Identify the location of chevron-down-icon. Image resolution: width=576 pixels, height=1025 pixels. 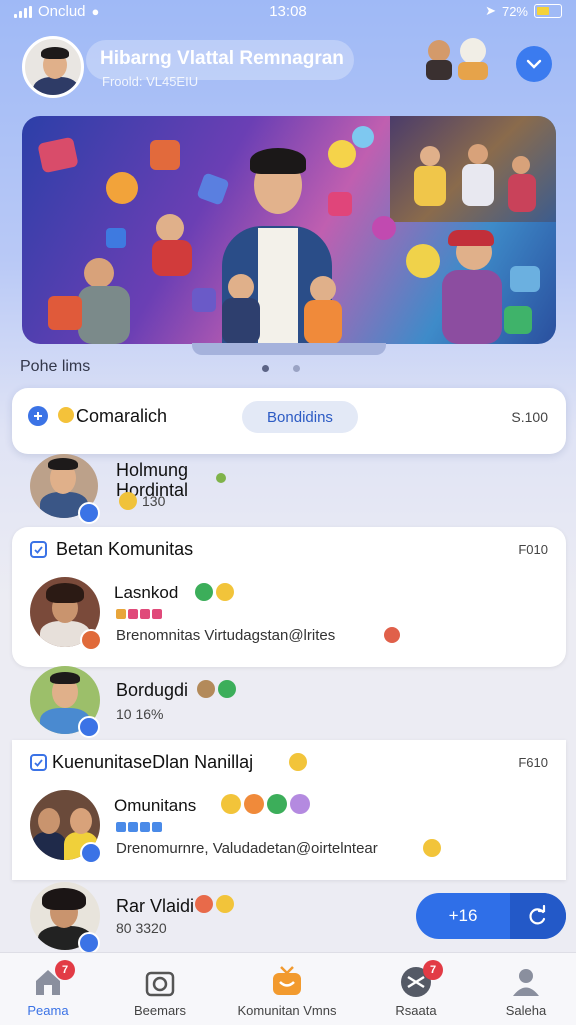
(534, 64).